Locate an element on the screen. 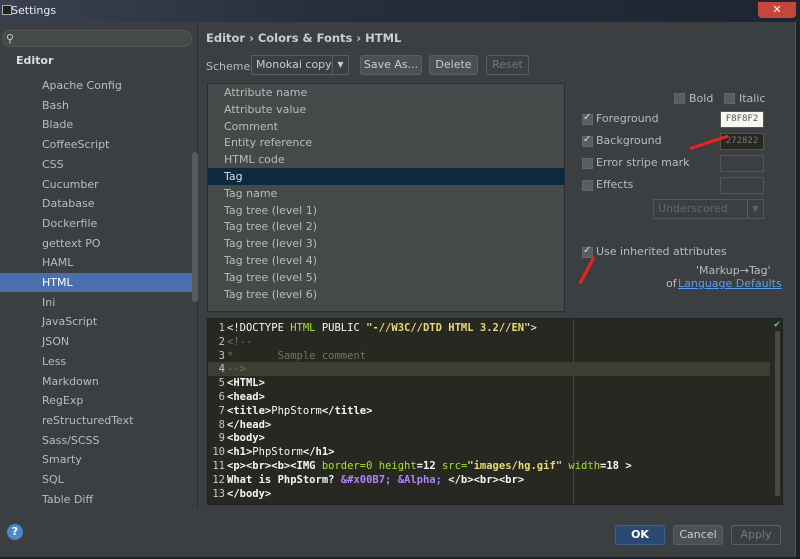  search-input: ⚲ is located at coordinates (97, 38).